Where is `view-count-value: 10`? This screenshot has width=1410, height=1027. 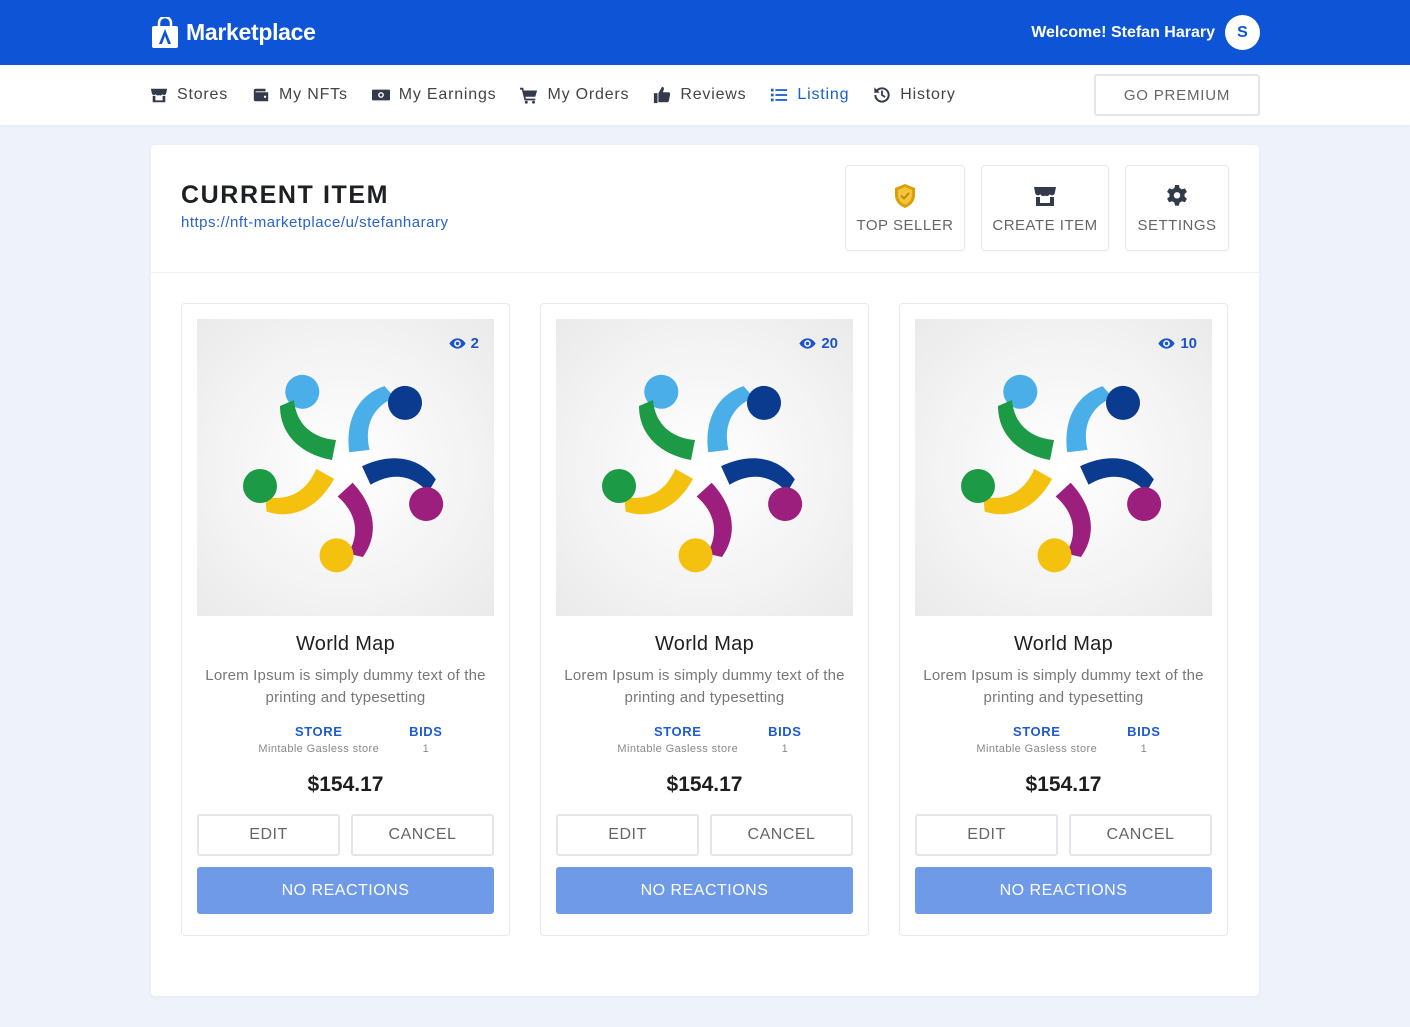 view-count-value: 10 is located at coordinates (1188, 343).